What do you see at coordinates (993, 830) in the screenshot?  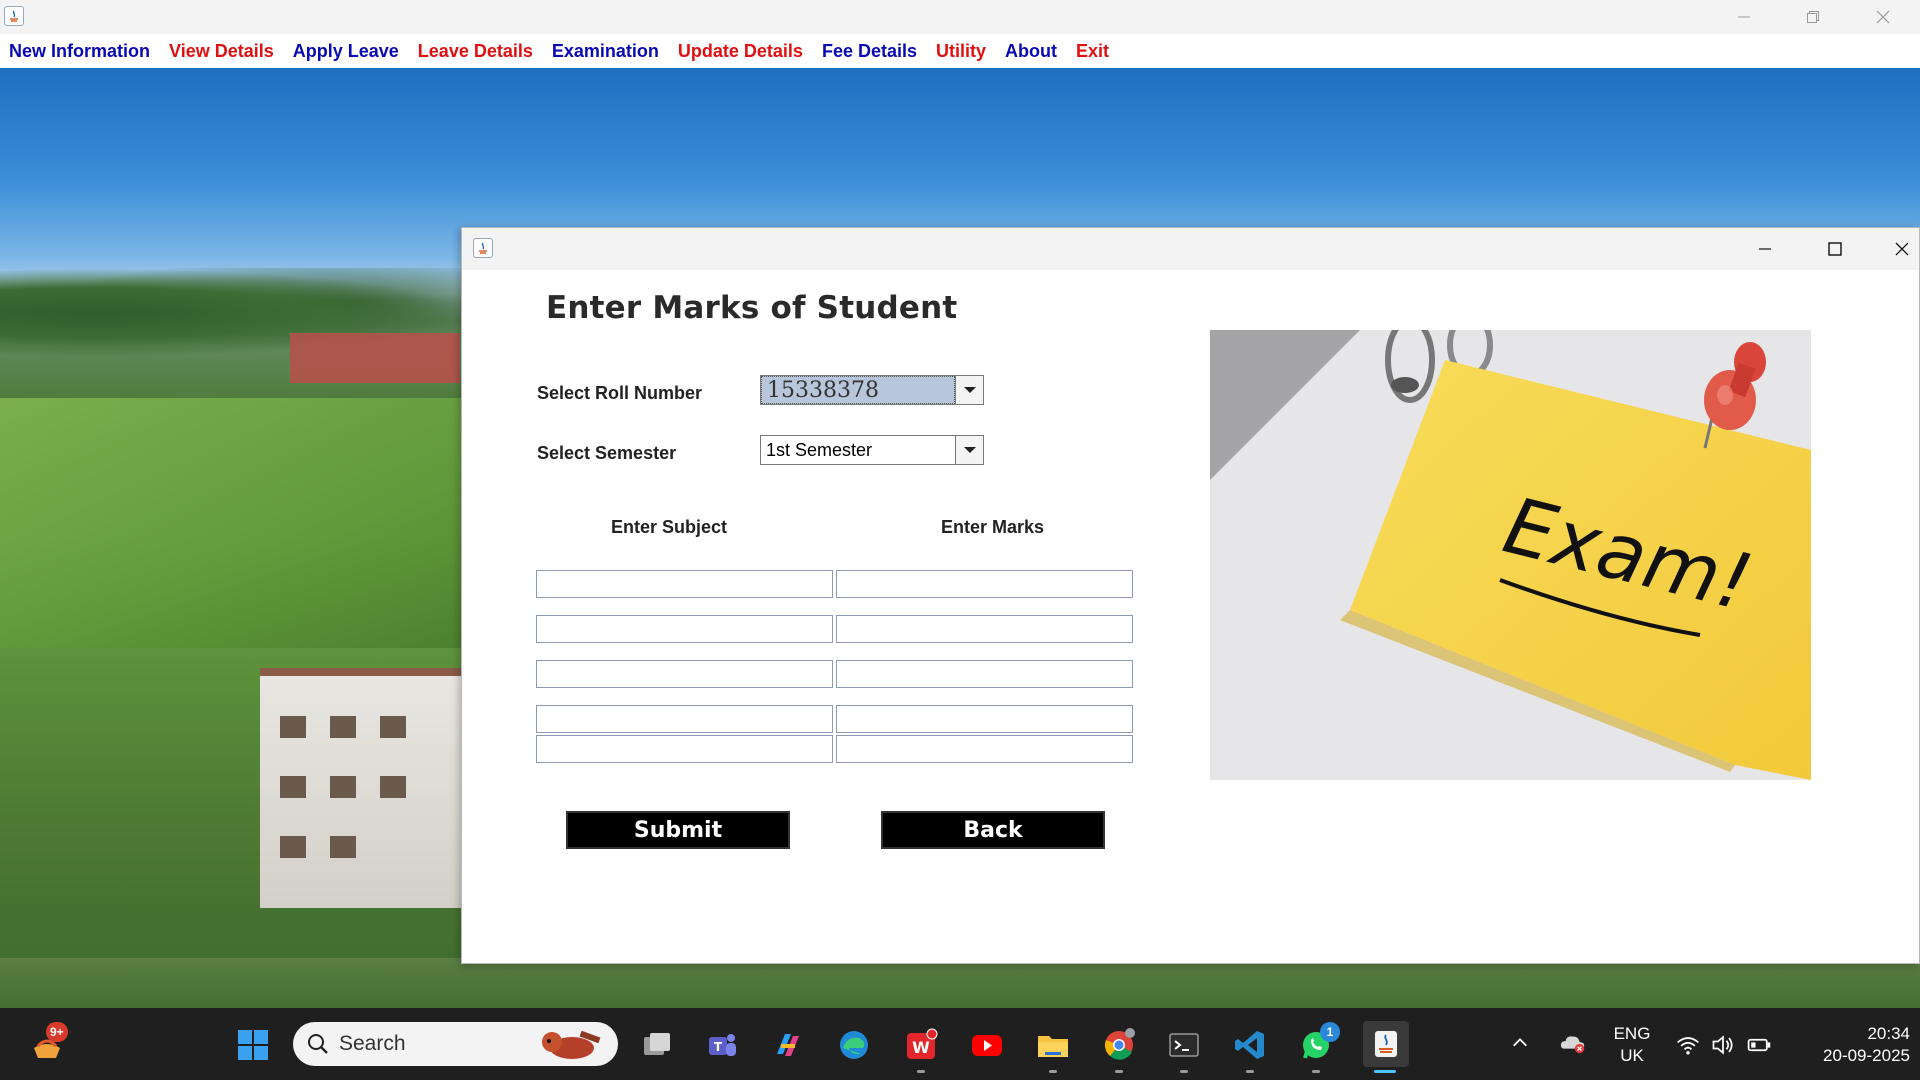 I see `back-button: Back` at bounding box center [993, 830].